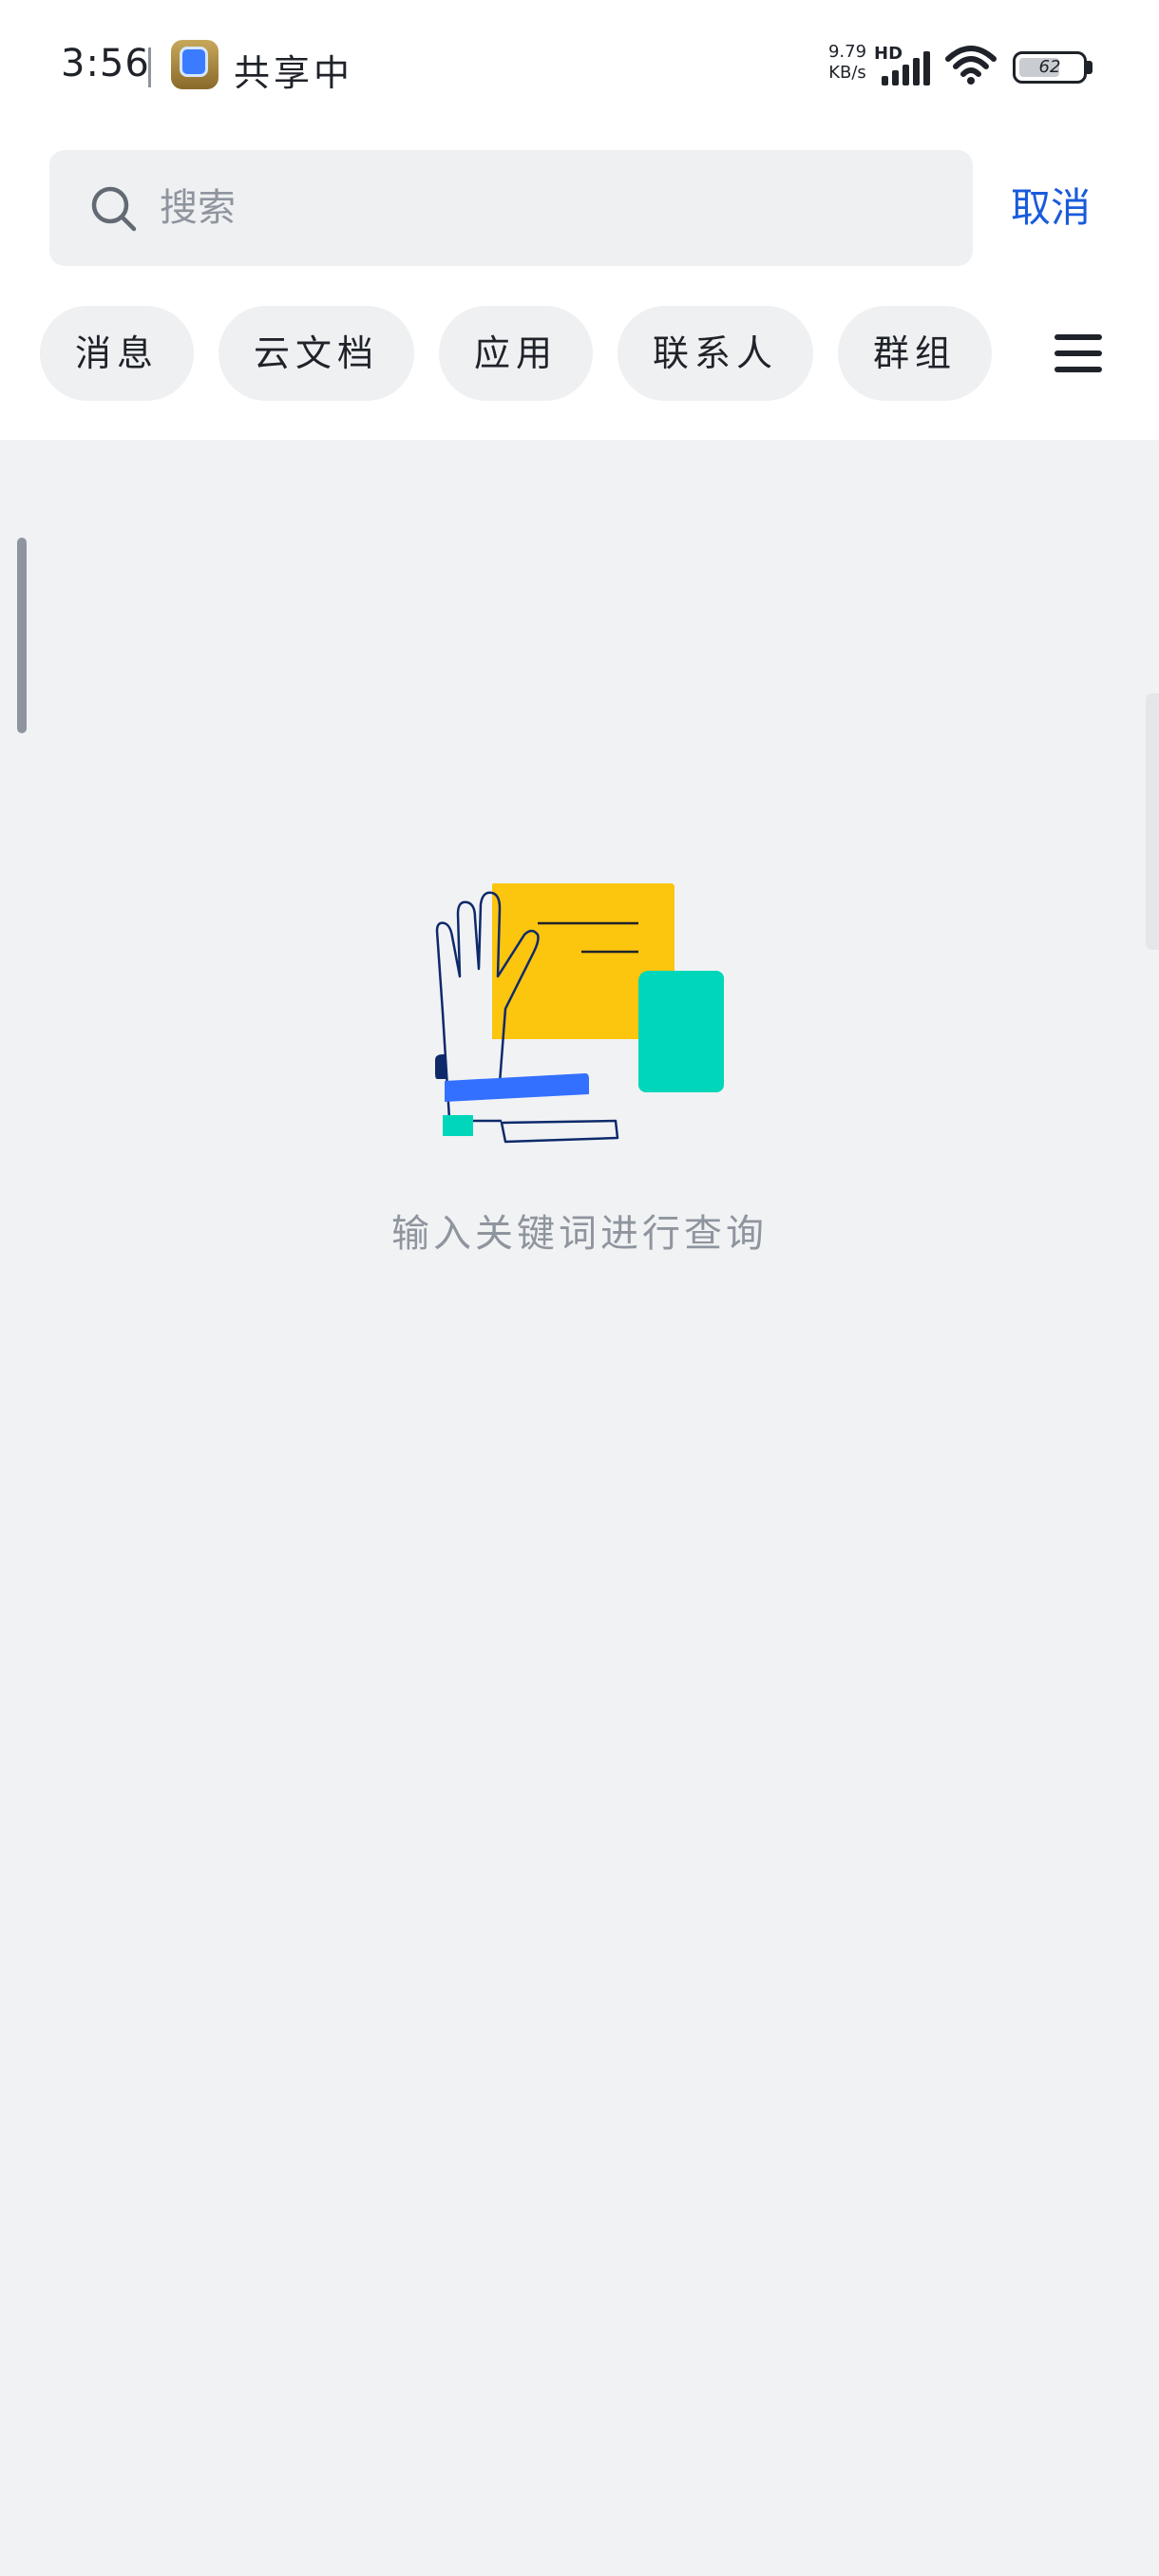 This screenshot has width=1159, height=2576. Describe the element at coordinates (105, 63) in the screenshot. I see `status-time: 3:56` at that location.